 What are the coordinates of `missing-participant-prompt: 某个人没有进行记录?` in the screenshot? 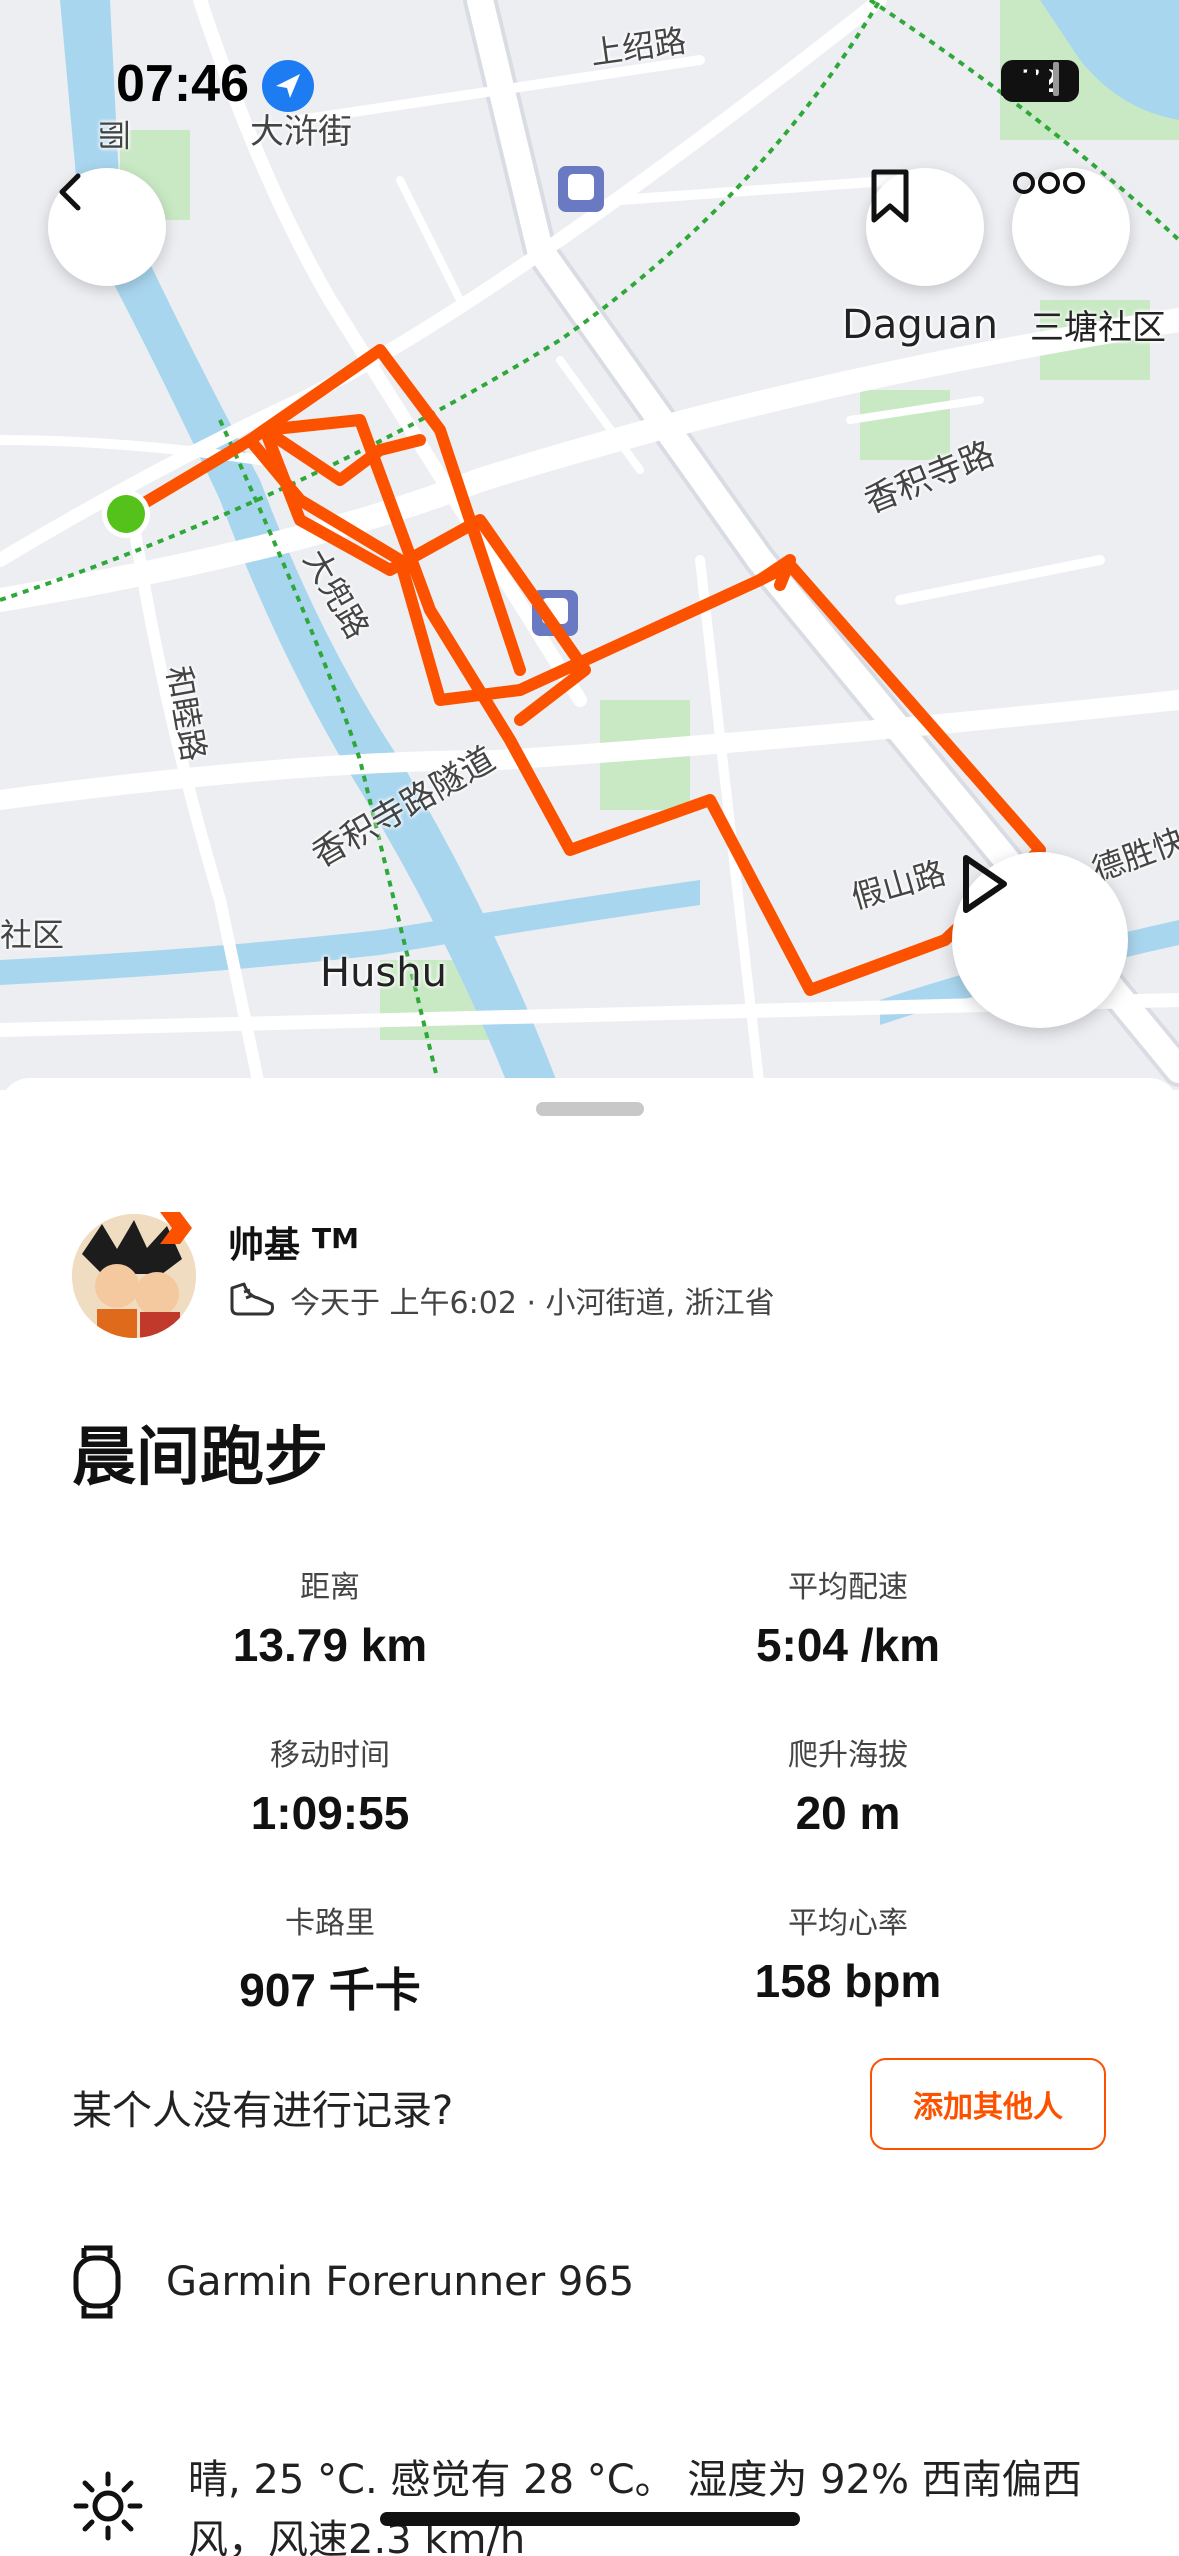 It's located at (263, 2111).